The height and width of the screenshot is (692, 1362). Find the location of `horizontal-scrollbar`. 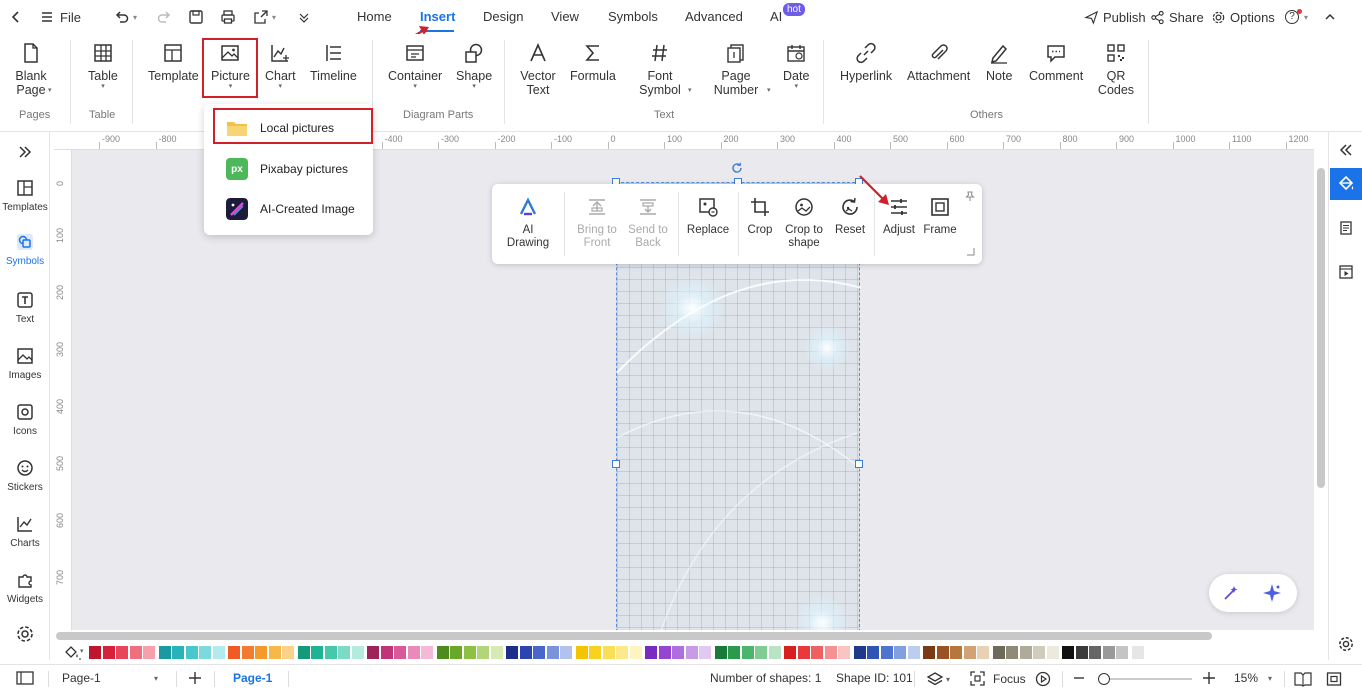

horizontal-scrollbar is located at coordinates (684, 636).